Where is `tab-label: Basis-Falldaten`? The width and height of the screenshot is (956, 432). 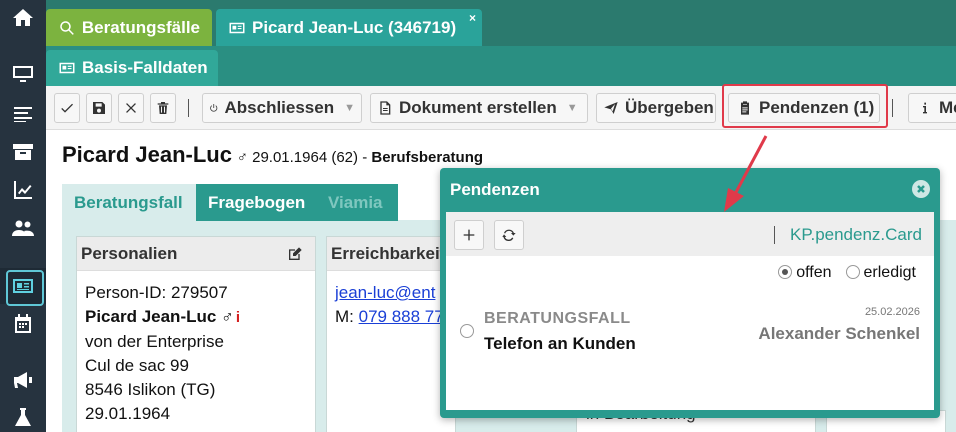 tab-label: Basis-Falldaten is located at coordinates (145, 67).